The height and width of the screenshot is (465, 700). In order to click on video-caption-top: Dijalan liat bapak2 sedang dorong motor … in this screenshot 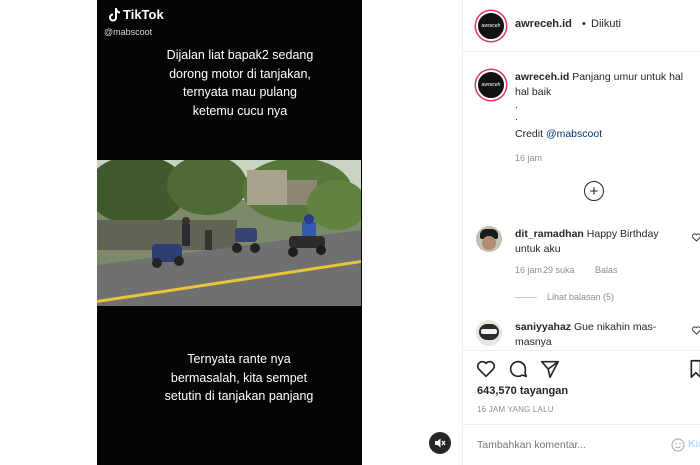, I will do `click(240, 83)`.